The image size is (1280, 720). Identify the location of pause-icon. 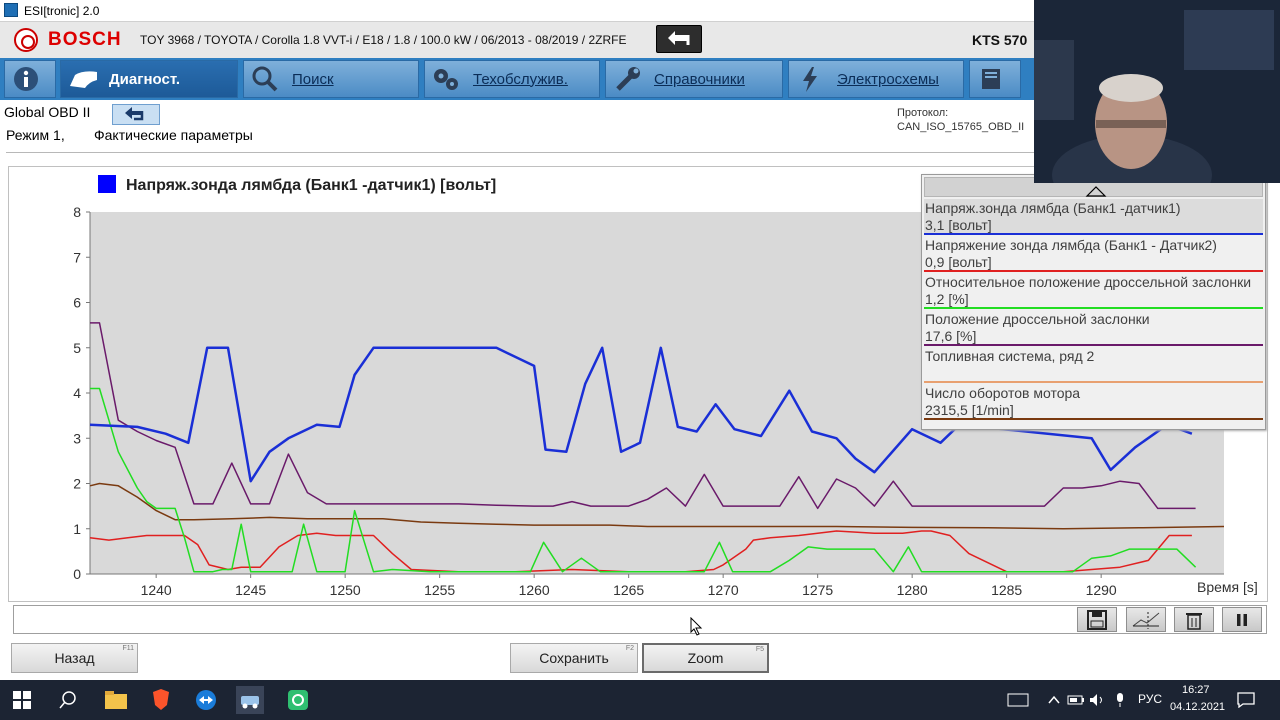
(1242, 619).